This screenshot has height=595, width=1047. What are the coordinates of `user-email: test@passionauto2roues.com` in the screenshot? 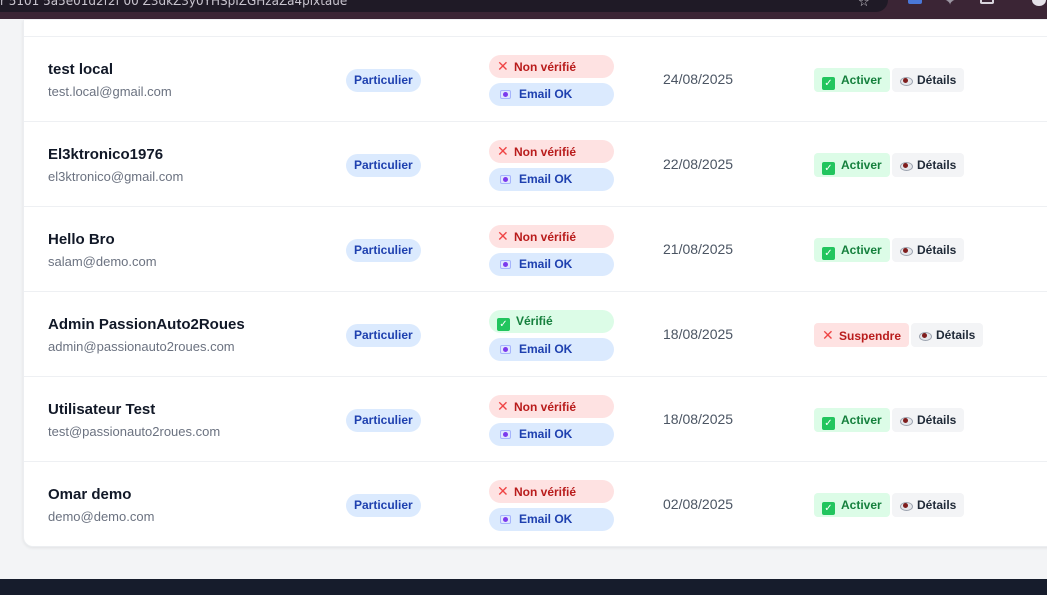 It's located at (134, 431).